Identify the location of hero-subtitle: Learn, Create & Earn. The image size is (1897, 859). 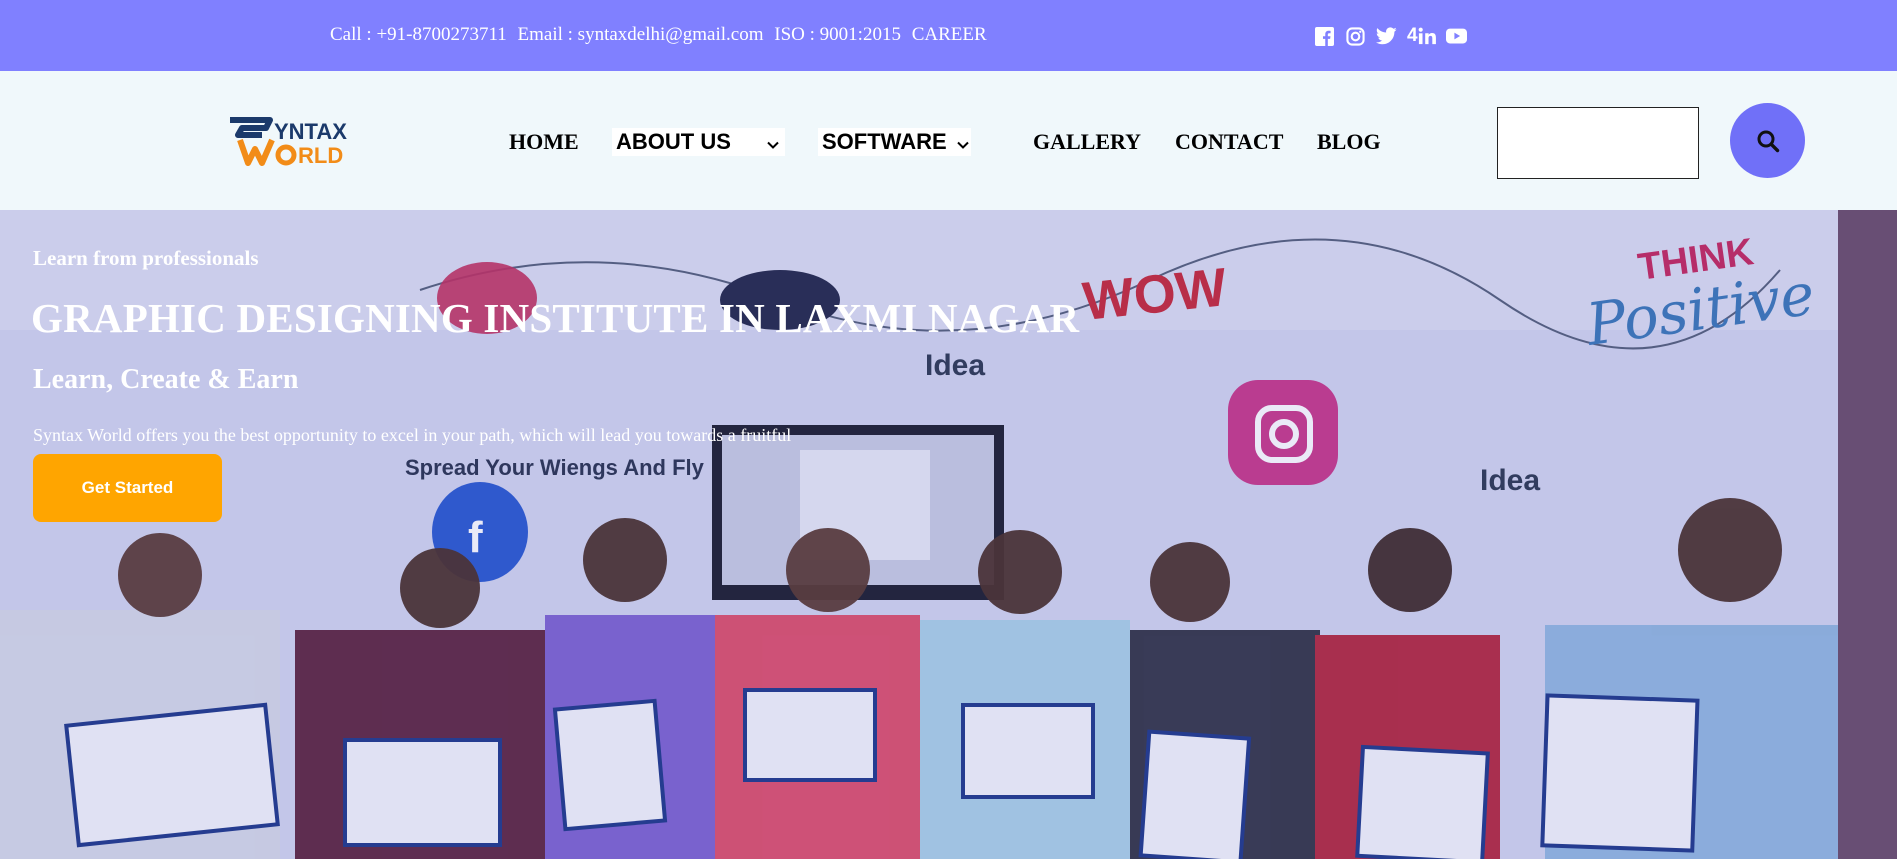
(166, 379).